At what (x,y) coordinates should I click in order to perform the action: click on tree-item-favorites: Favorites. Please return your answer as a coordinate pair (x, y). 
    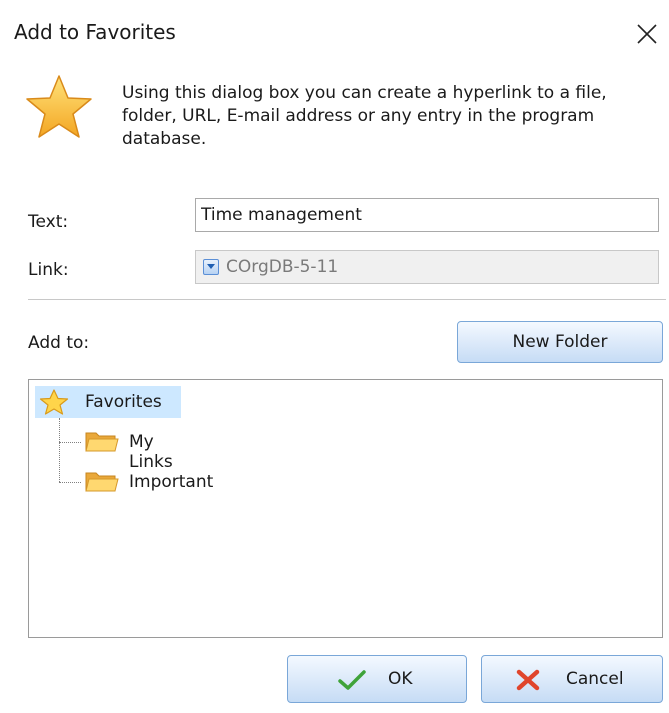
    Looking at the image, I should click on (108, 402).